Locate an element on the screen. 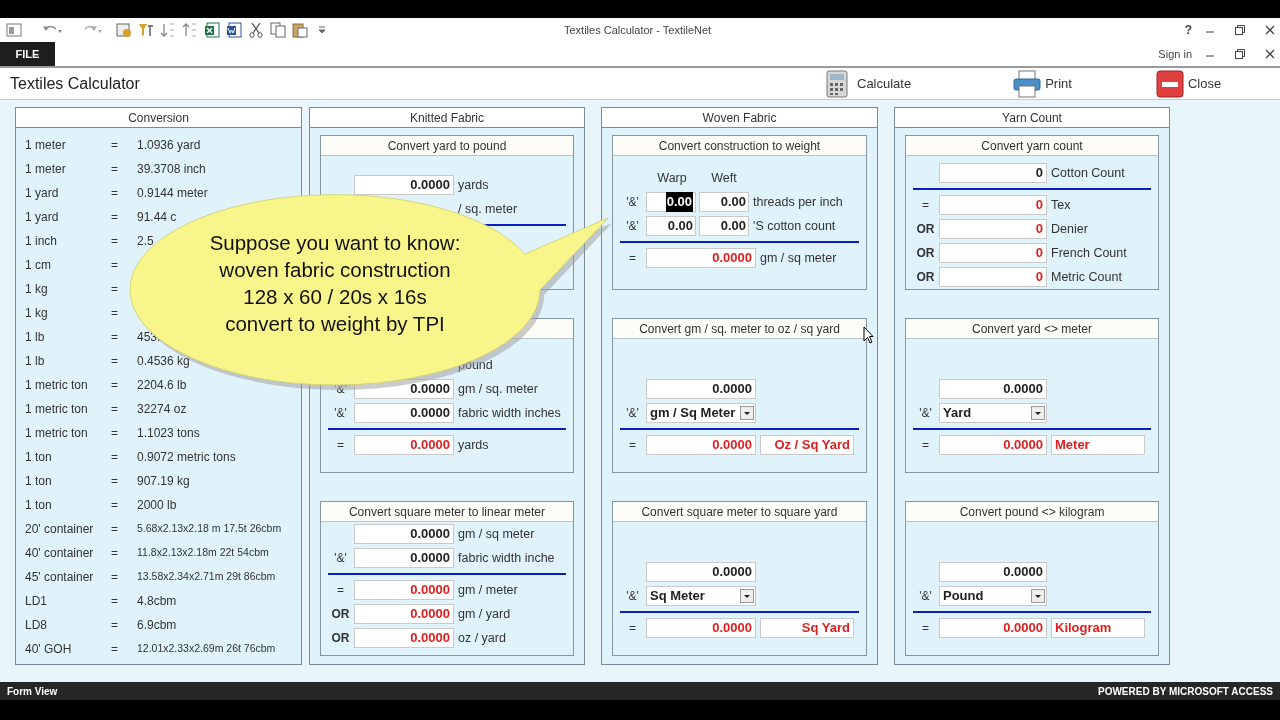 The height and width of the screenshot is (720, 1280). sort-descending-icon is located at coordinates (190, 30).